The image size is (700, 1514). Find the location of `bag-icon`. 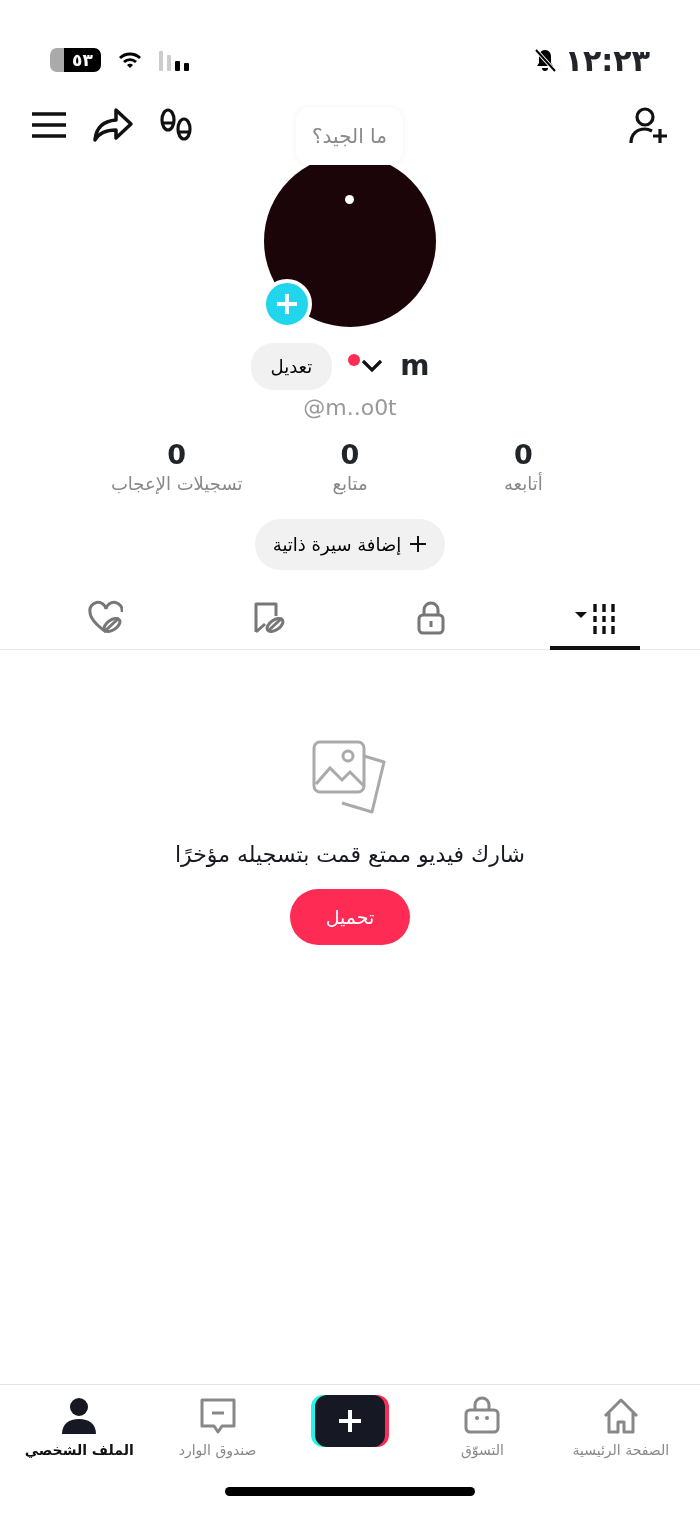

bag-icon is located at coordinates (482, 1416).